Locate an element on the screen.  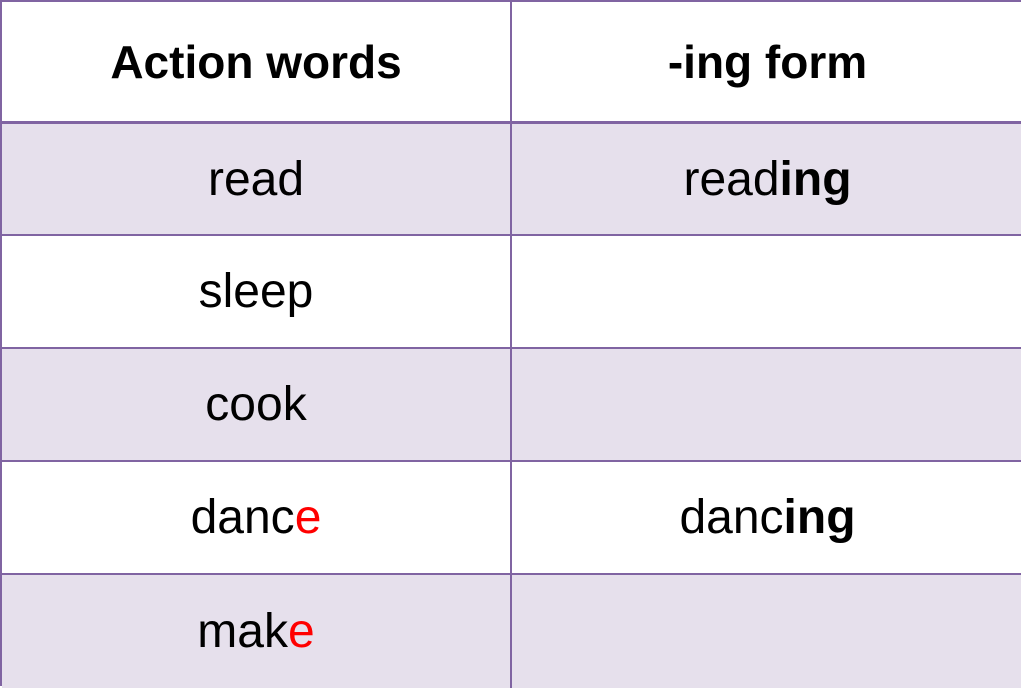
action-word-cell: sleep is located at coordinates (257, 292).